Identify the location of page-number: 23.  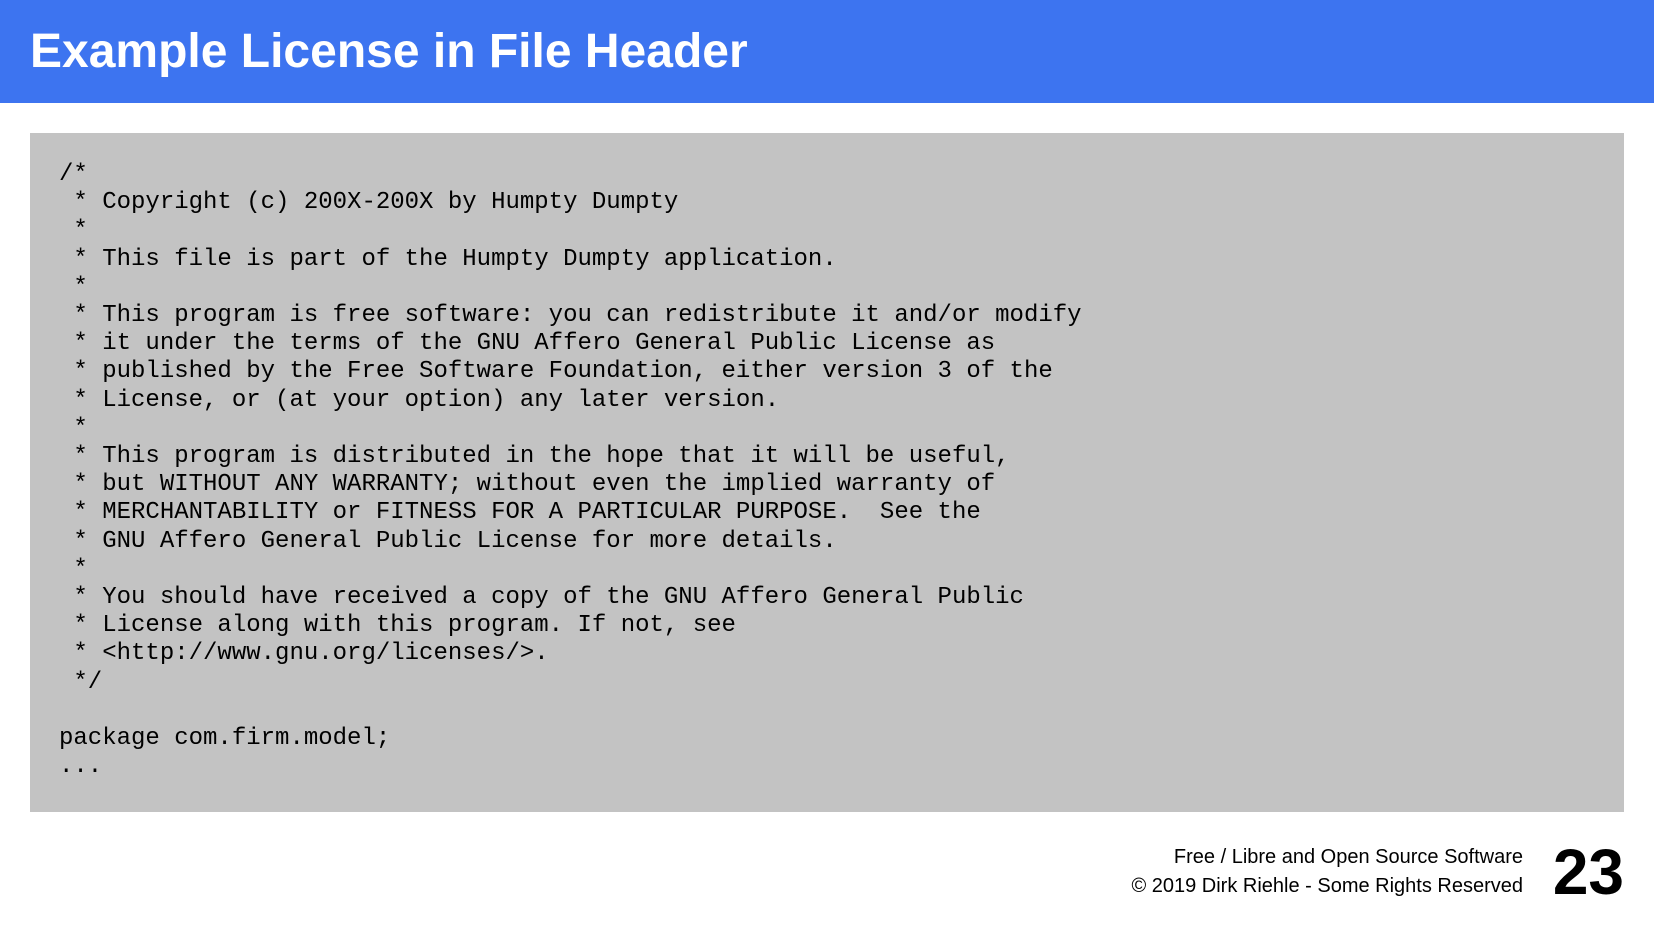
(1588, 872).